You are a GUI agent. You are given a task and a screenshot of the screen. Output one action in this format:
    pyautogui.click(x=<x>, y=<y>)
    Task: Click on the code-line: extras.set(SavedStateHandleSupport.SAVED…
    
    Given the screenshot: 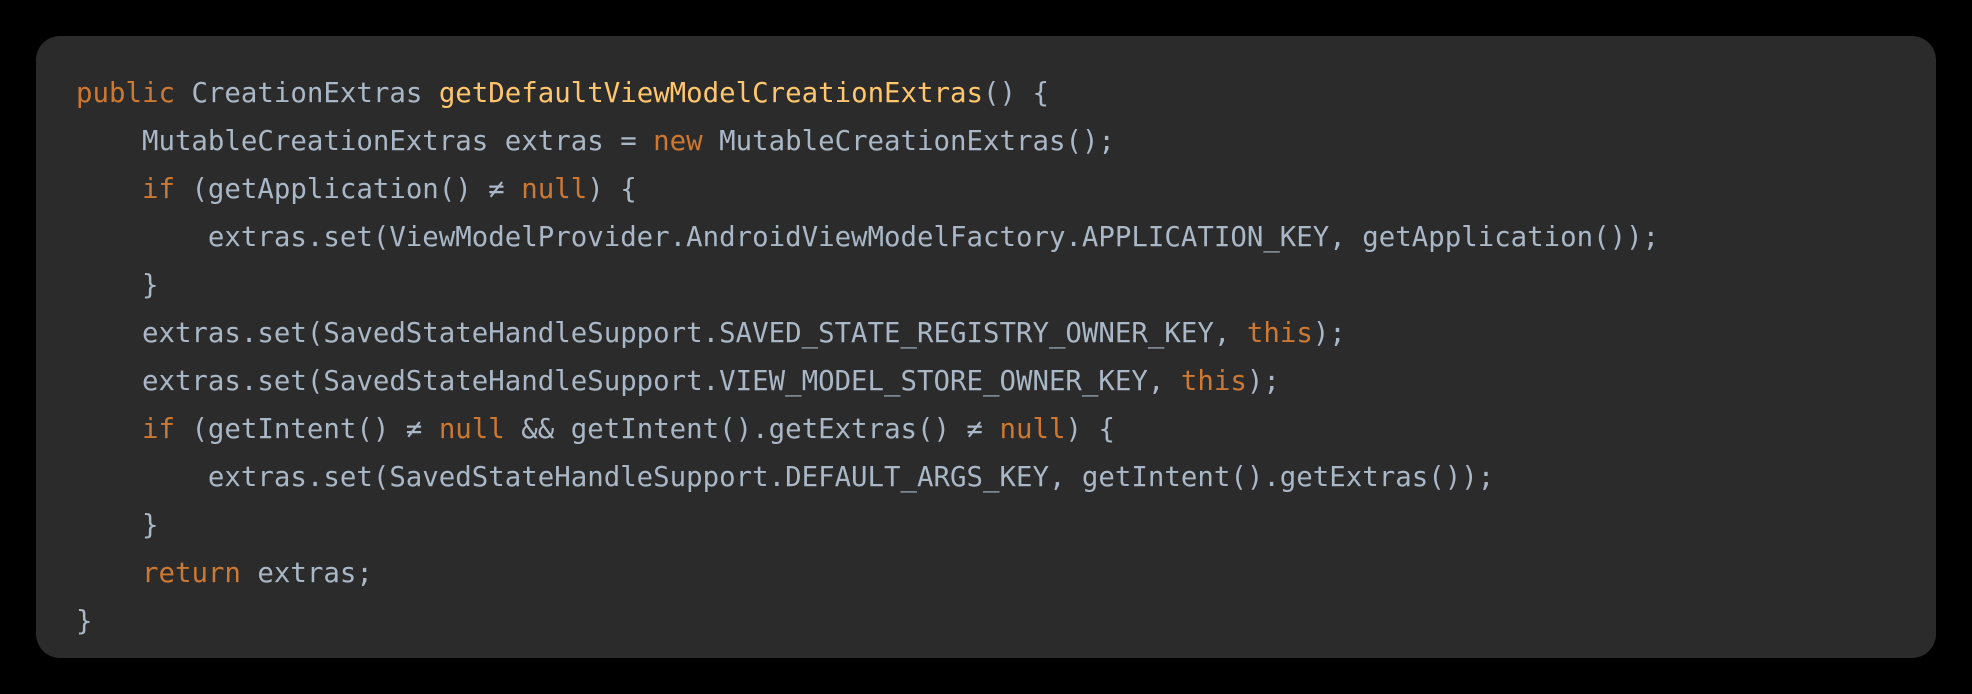 What is the action you would take?
    pyautogui.click(x=867, y=334)
    